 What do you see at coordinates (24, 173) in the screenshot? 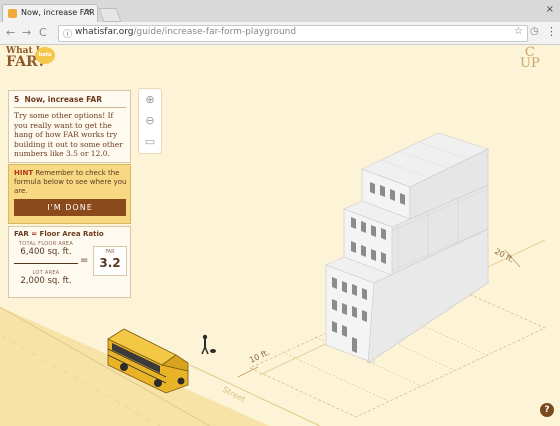
I see `hint-label: HINT` at bounding box center [24, 173].